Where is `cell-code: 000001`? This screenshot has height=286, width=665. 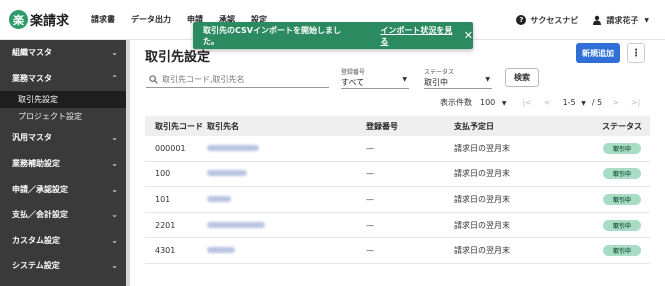
cell-code: 000001 is located at coordinates (170, 148).